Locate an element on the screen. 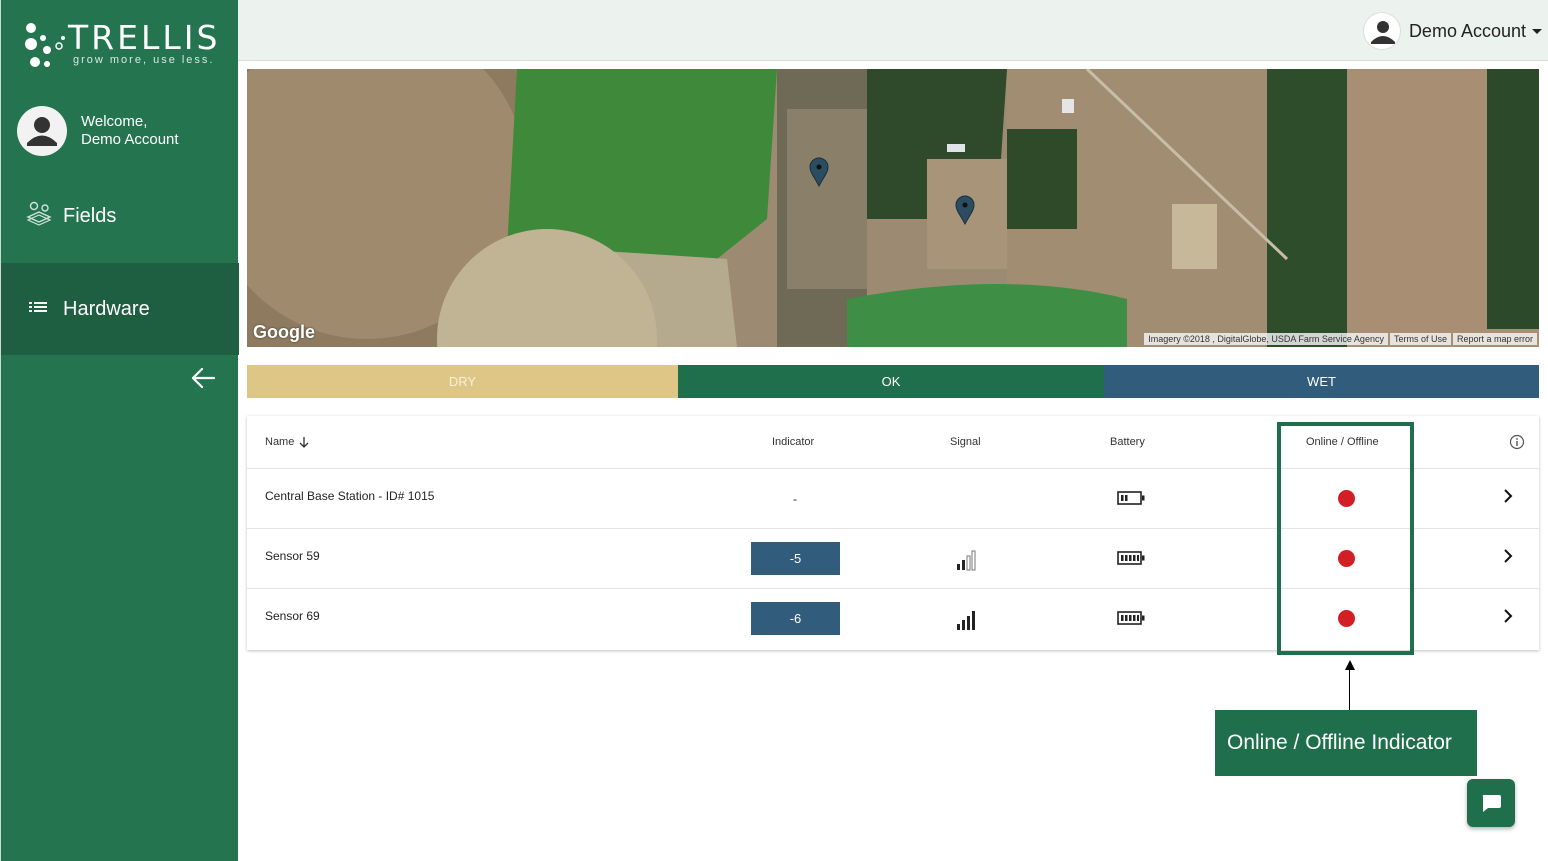  battery-column-header: Battery is located at coordinates (1127, 442).